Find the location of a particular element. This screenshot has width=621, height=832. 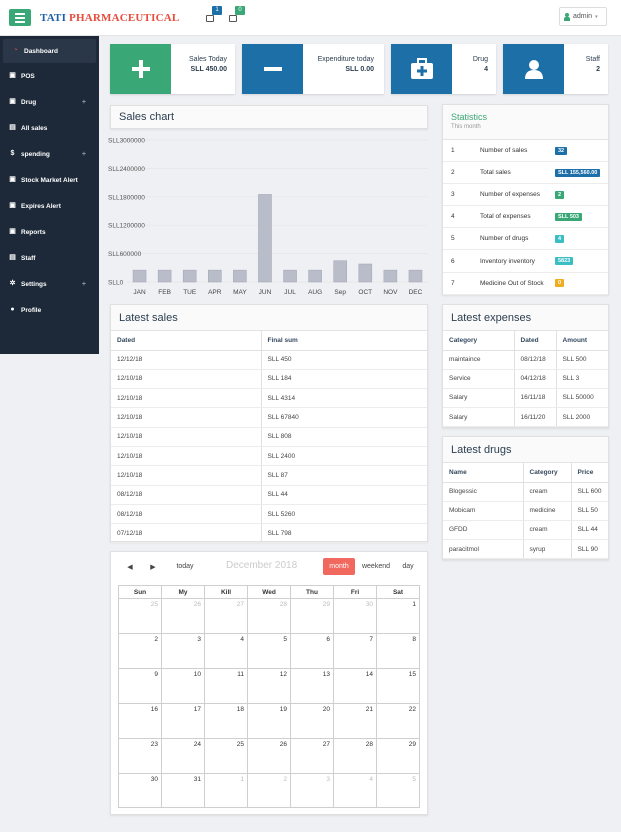

calendar-day-cell: 9 is located at coordinates (140, 686).